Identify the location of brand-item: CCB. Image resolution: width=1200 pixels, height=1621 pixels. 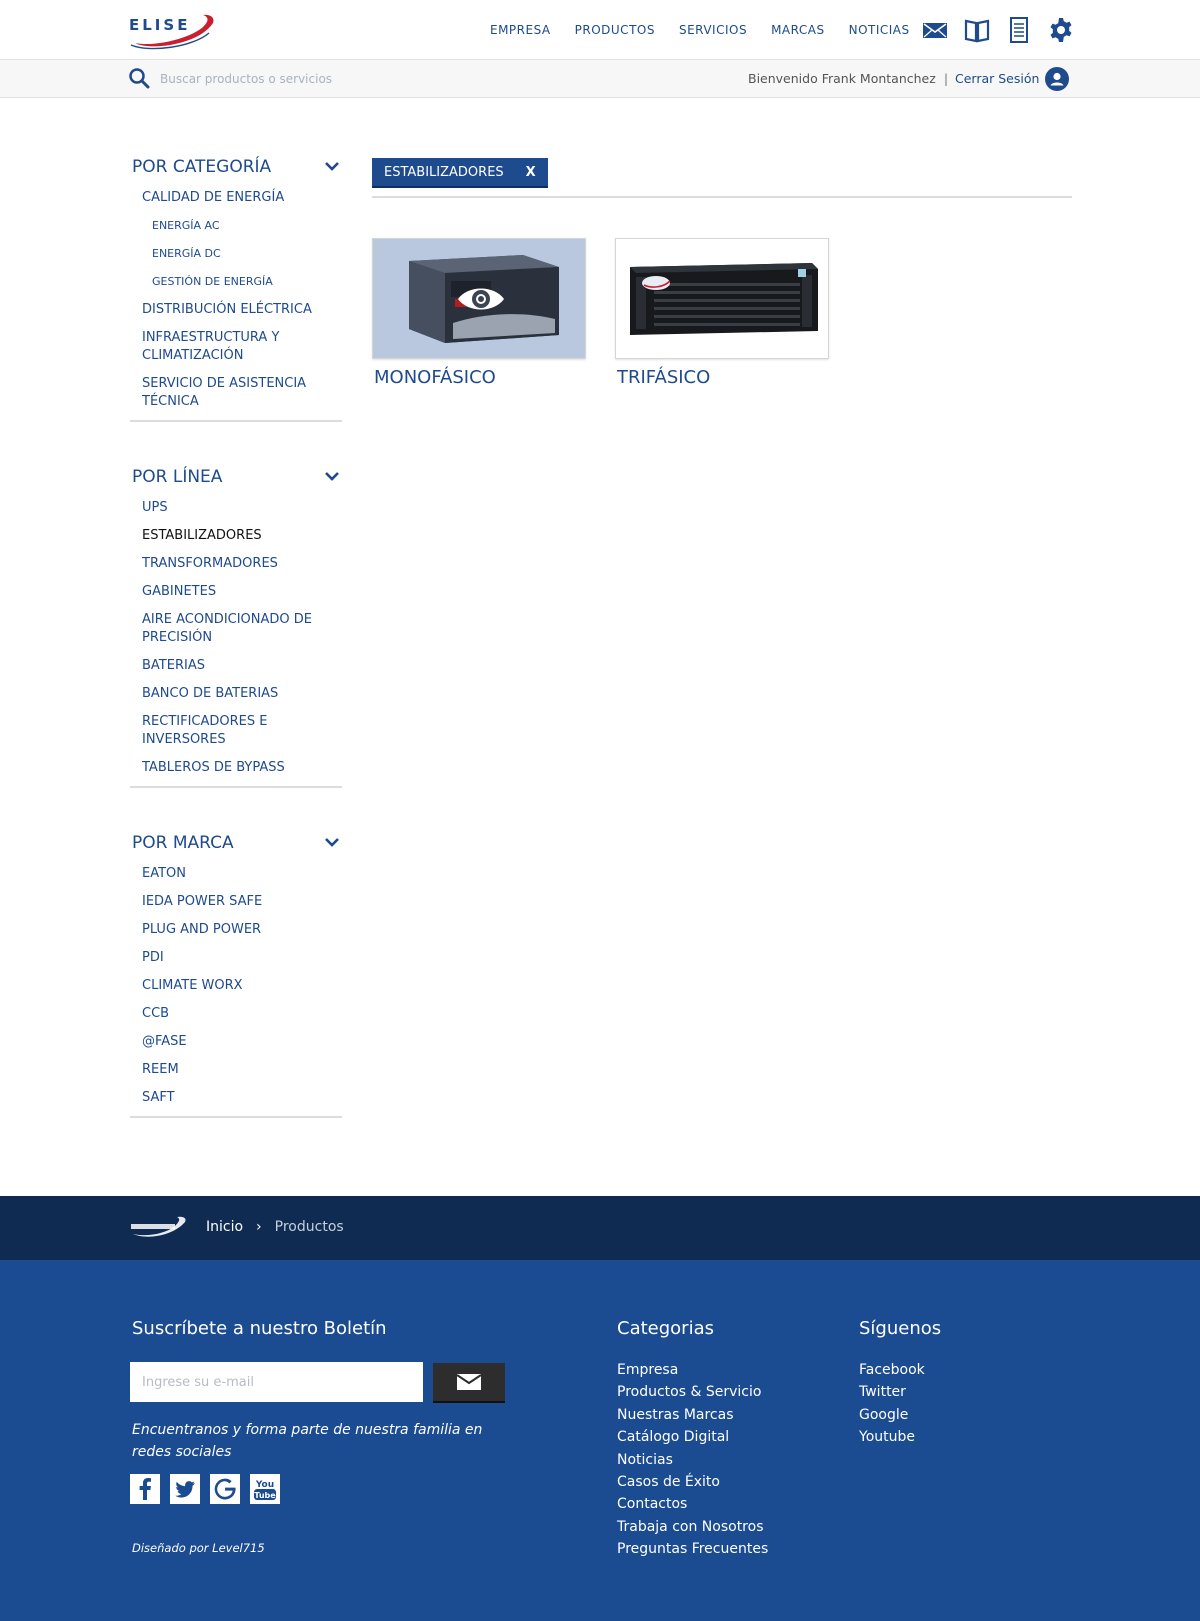
(236, 1014).